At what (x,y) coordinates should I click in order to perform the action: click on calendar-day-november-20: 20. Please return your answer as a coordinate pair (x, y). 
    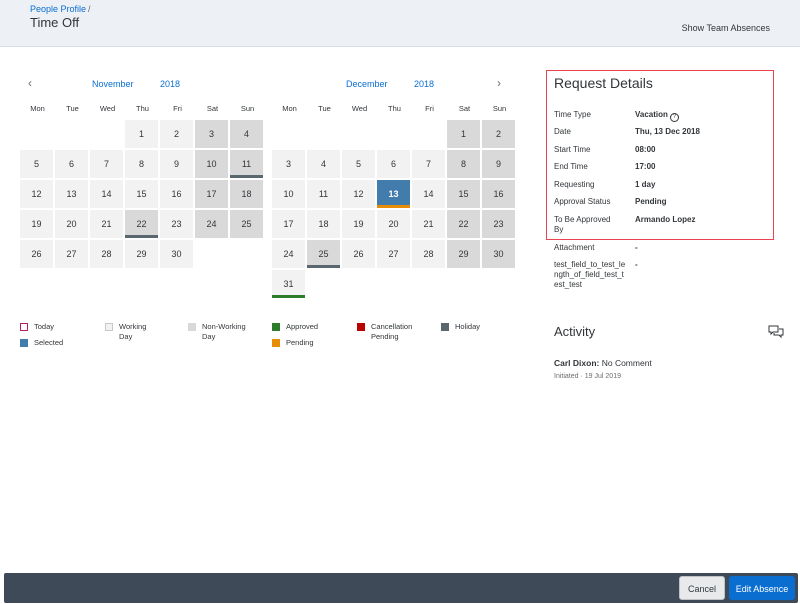
    Looking at the image, I should click on (71, 224).